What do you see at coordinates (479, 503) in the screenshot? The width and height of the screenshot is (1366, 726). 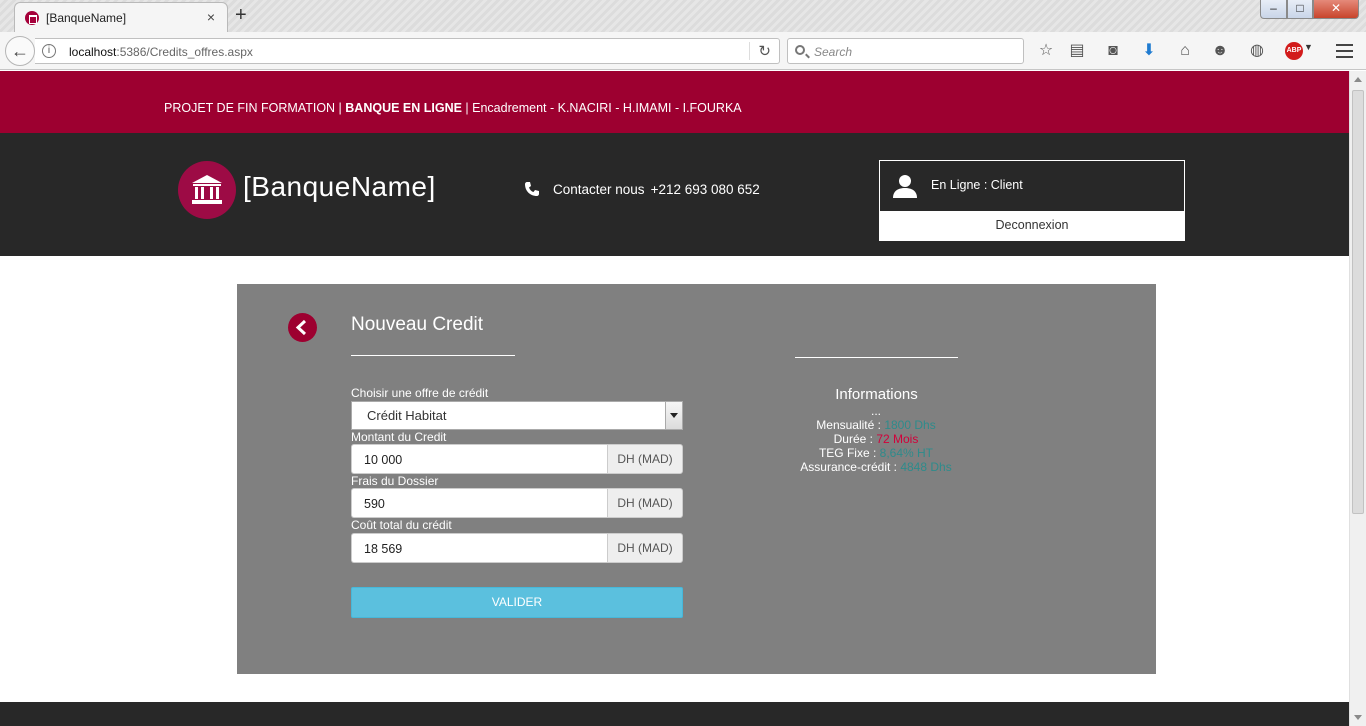 I see `fees-input: 590` at bounding box center [479, 503].